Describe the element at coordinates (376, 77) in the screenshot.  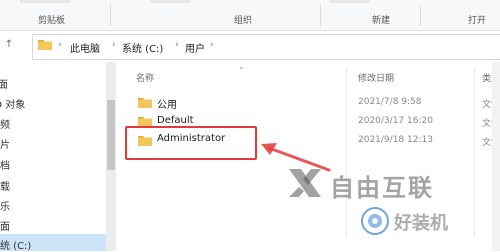
I see `column-header-modified: 修改日期` at that location.